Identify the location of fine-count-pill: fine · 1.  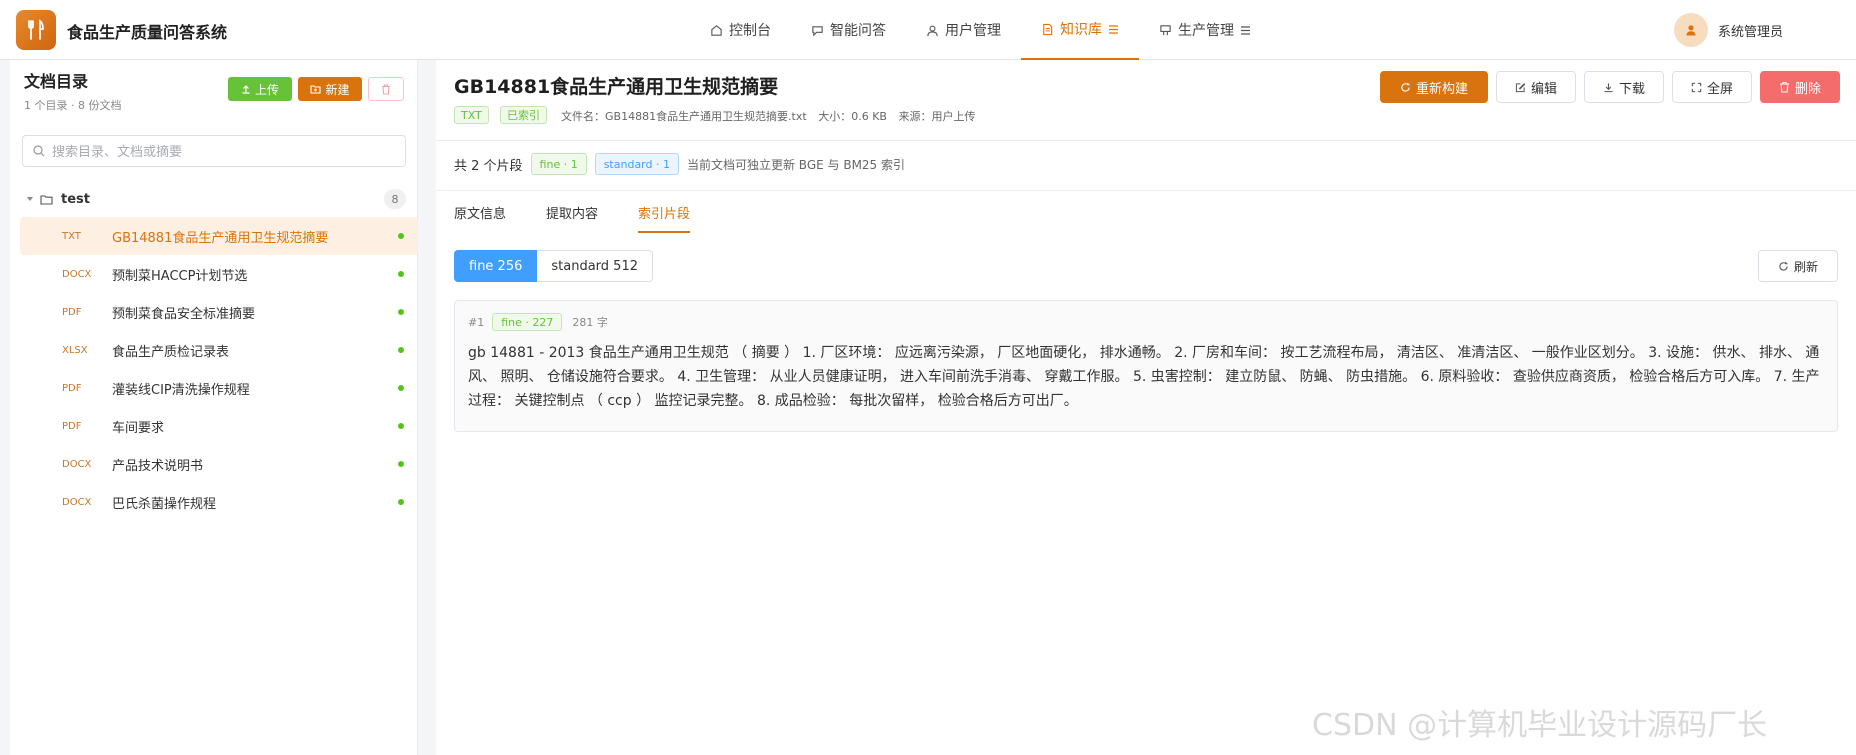
(558, 164).